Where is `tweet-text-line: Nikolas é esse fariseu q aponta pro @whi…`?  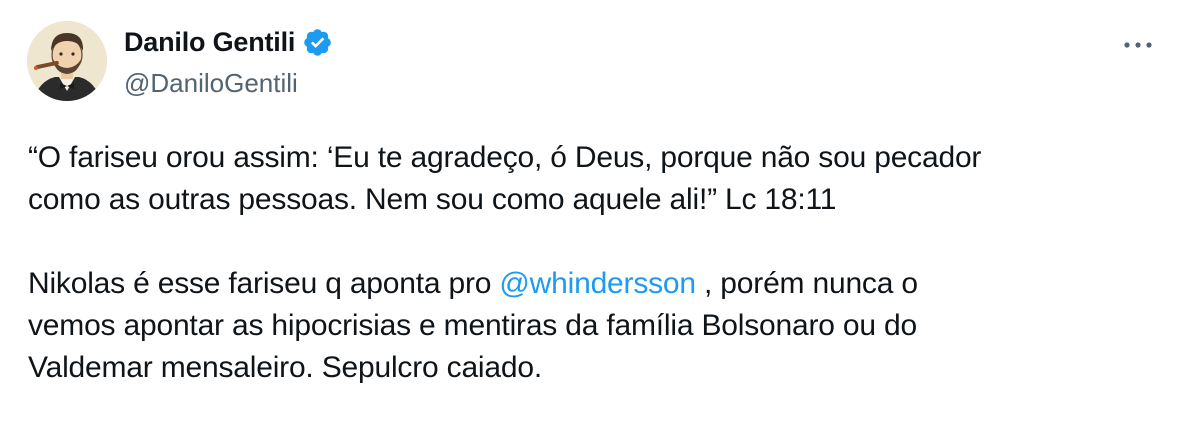 tweet-text-line: Nikolas é esse fariseu q aponta pro @whi… is located at coordinates (598, 284).